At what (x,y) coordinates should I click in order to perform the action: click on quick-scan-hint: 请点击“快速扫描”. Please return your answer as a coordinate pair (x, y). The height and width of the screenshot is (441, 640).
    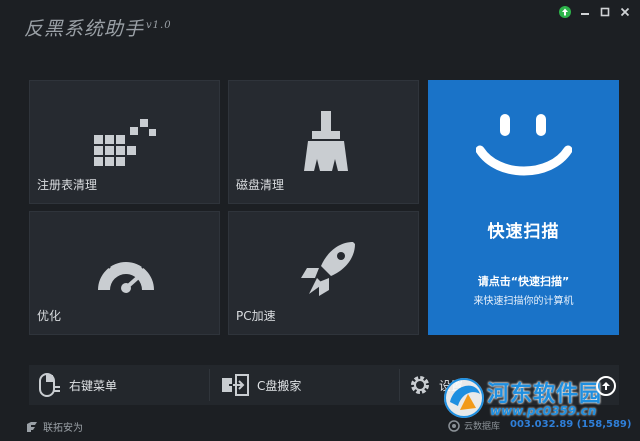
    Looking at the image, I should click on (523, 281).